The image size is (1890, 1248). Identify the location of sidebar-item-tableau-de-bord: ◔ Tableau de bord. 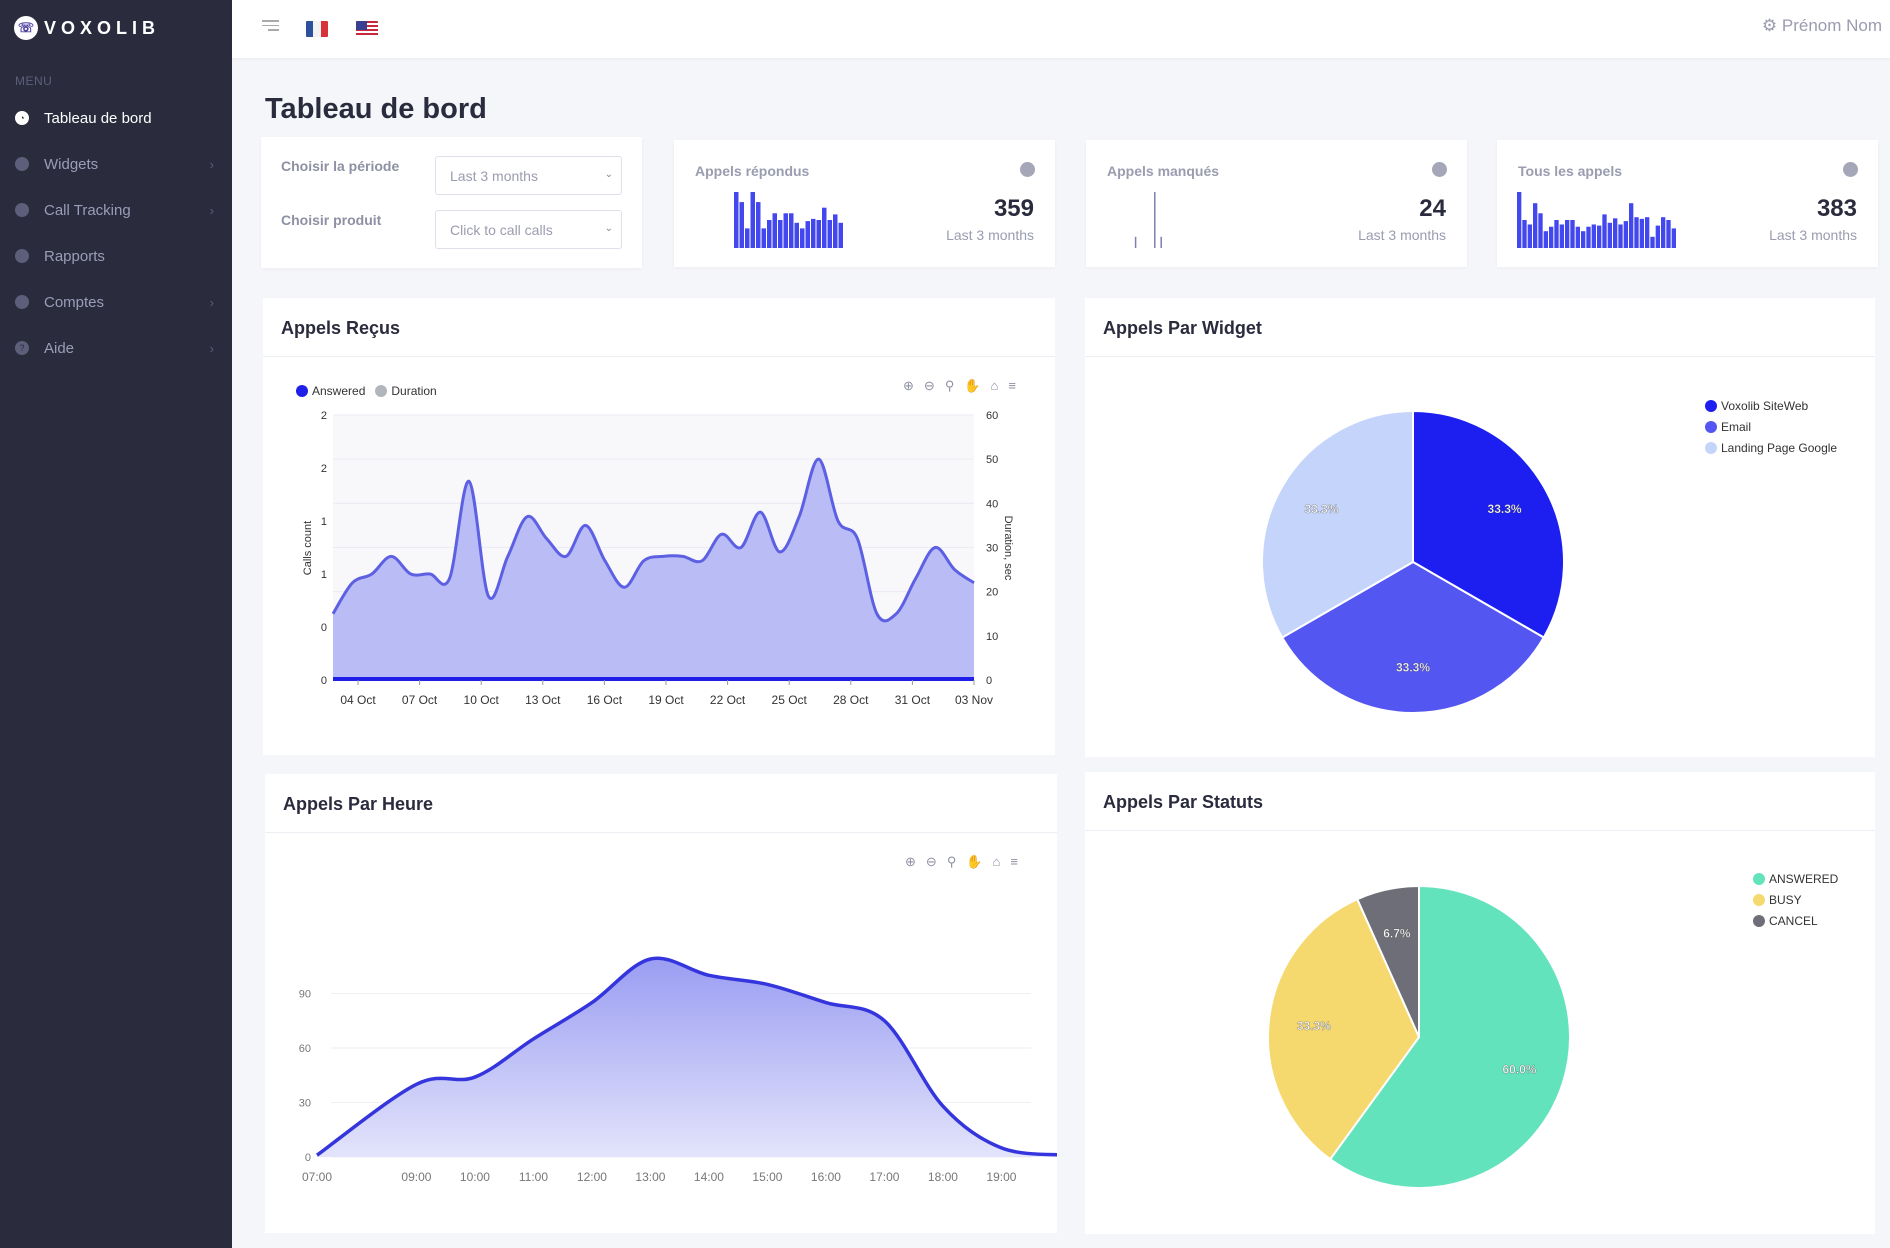
(116, 118).